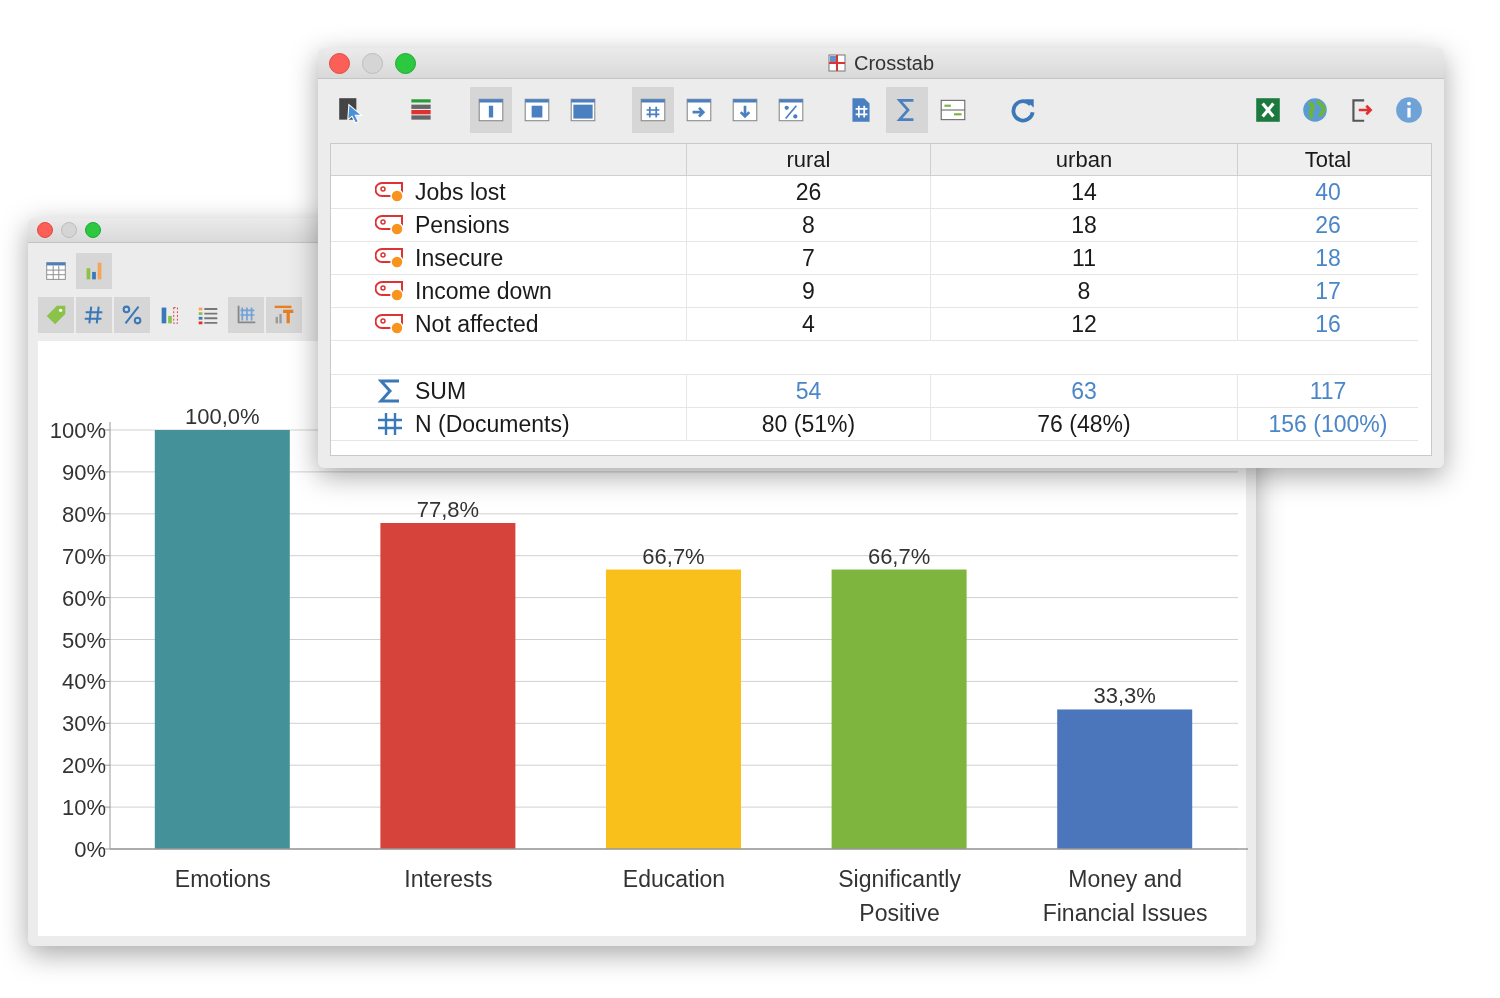  I want to click on globe-icon, so click(1315, 110).